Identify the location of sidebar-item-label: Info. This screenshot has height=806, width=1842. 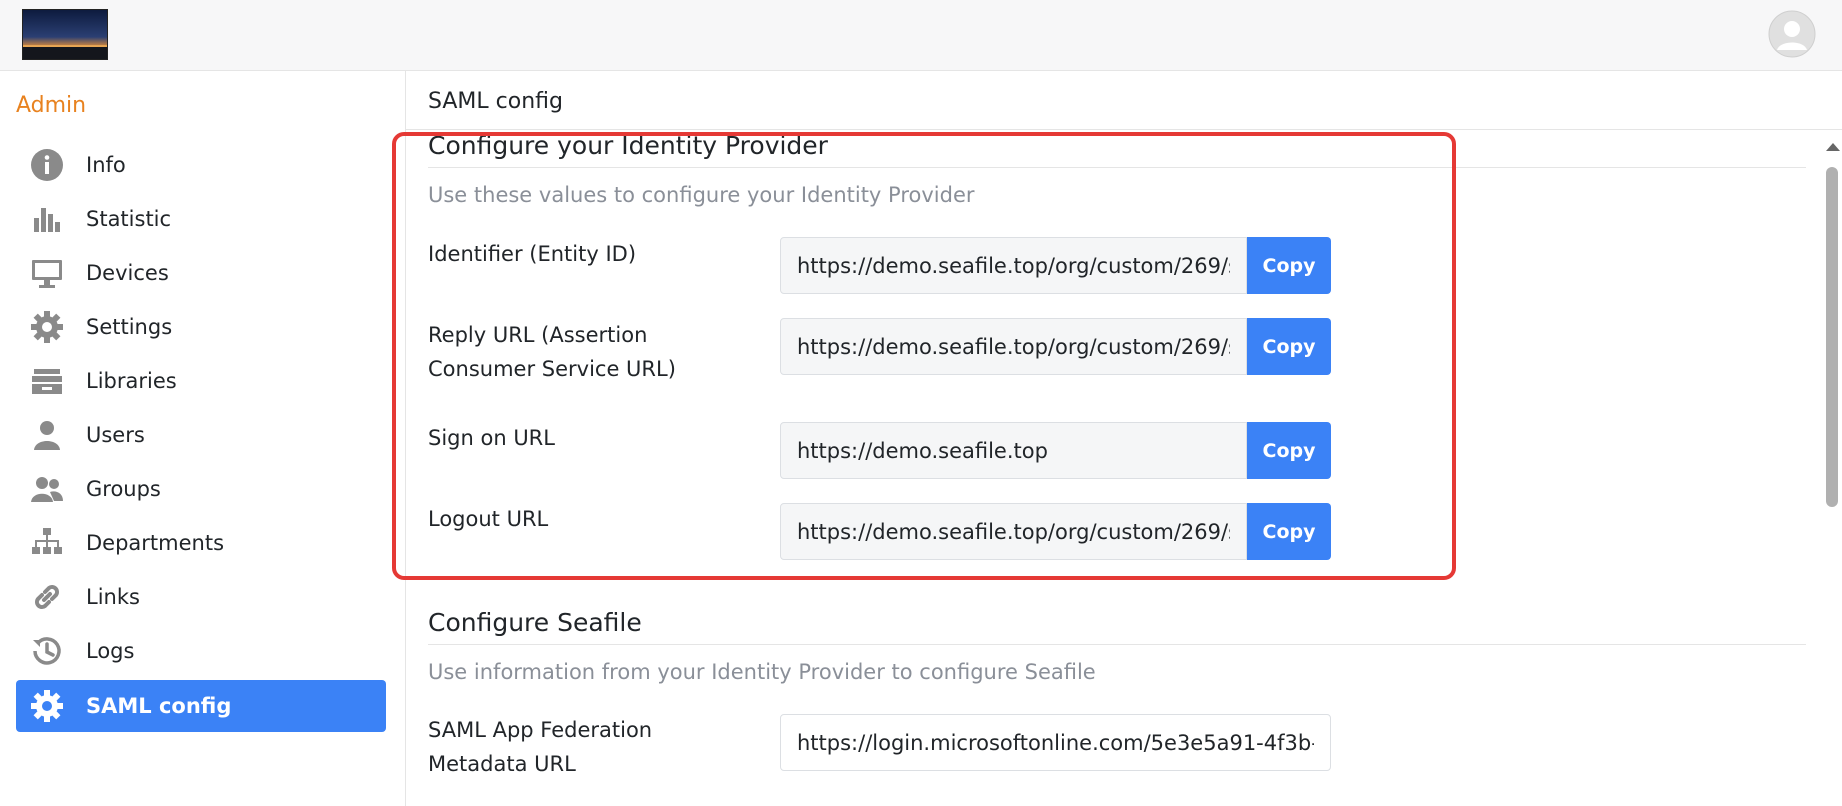
(106, 165).